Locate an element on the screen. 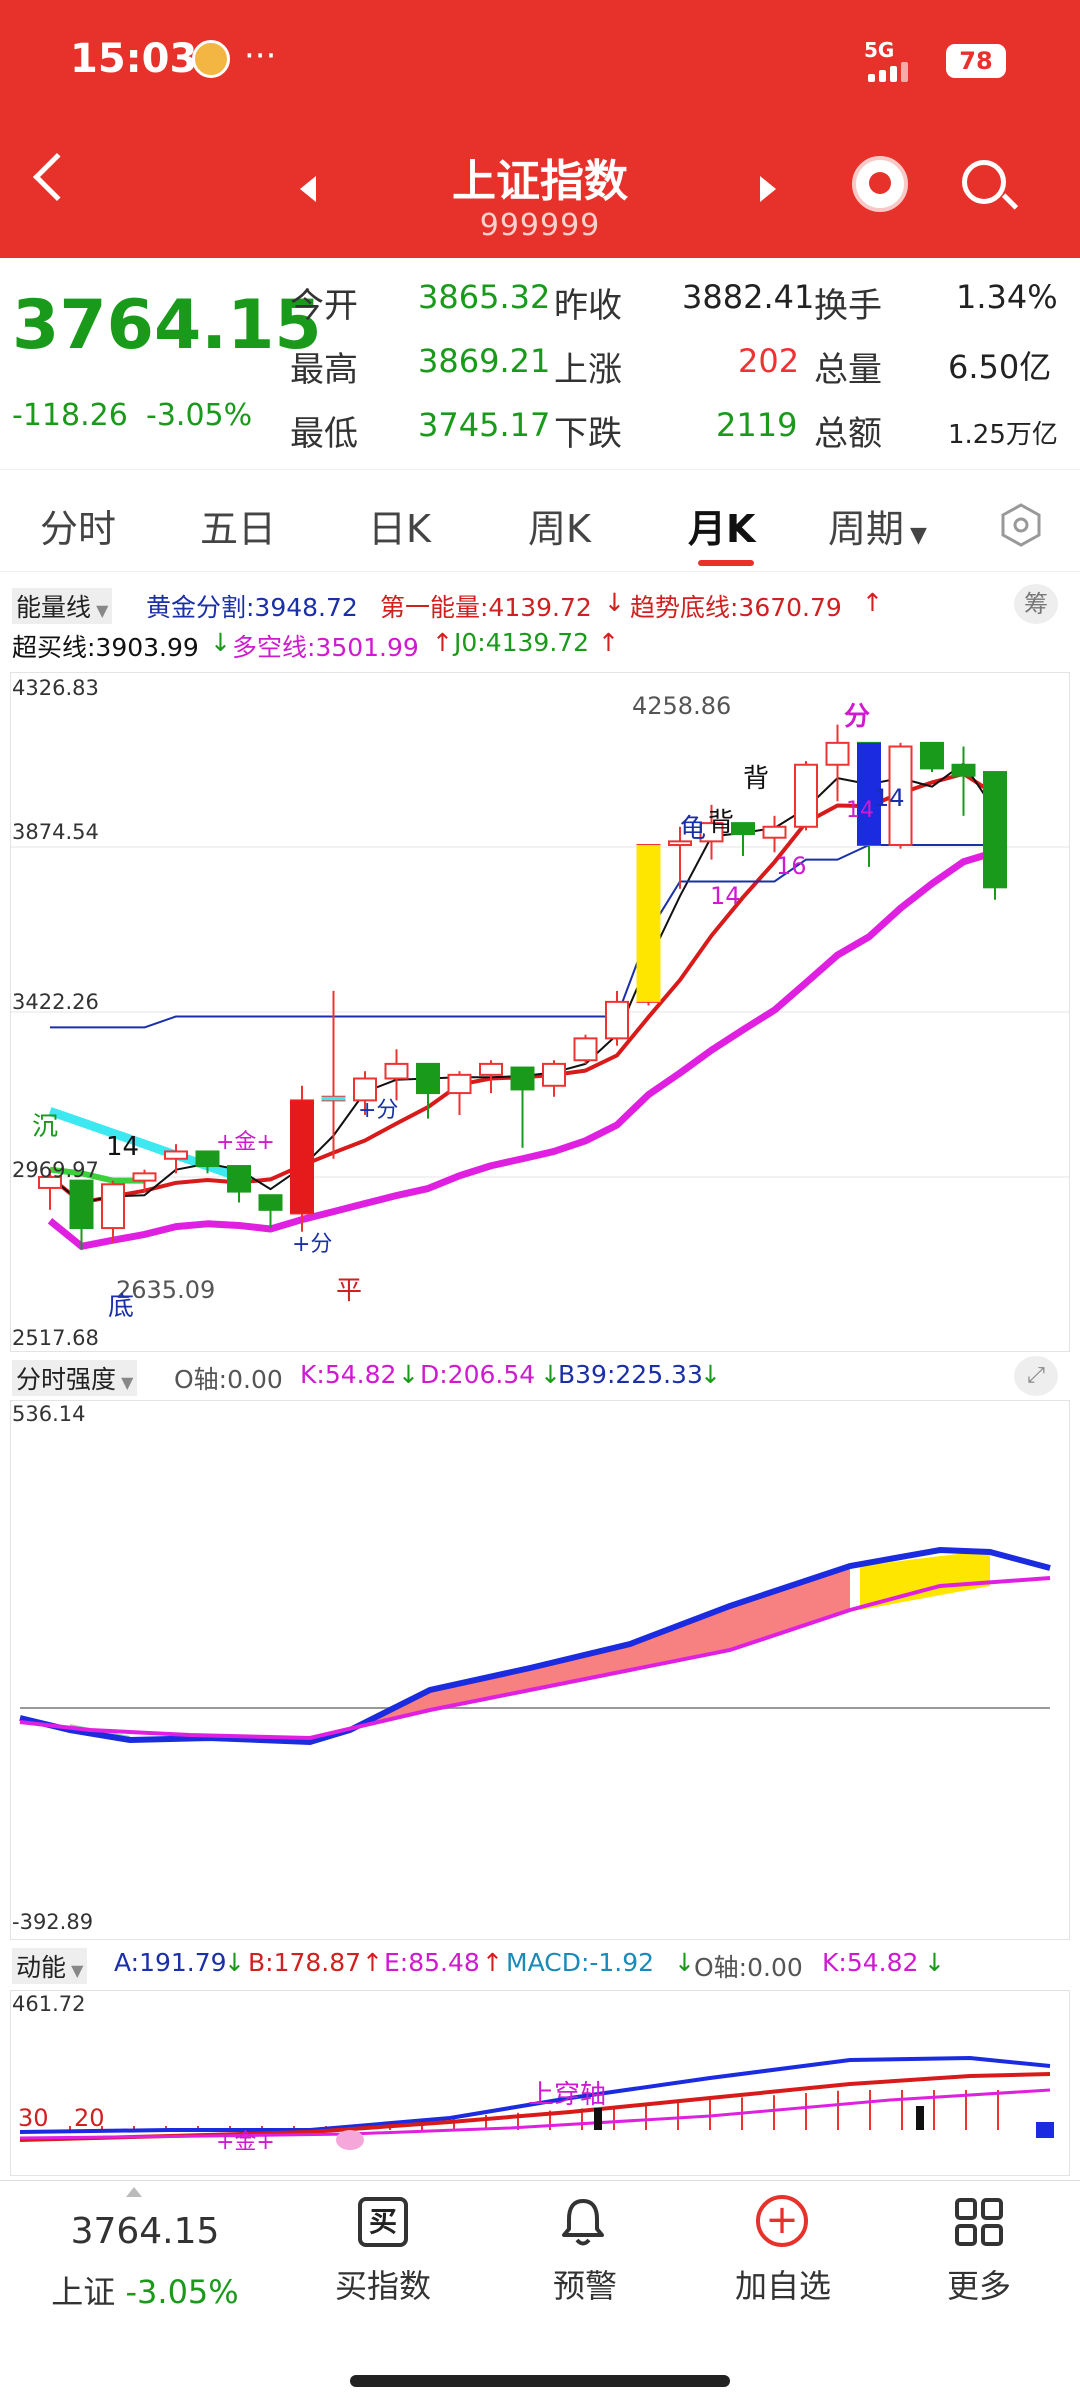 The image size is (1080, 2400). y-axis-bottom: -392.89 is located at coordinates (53, 1922).